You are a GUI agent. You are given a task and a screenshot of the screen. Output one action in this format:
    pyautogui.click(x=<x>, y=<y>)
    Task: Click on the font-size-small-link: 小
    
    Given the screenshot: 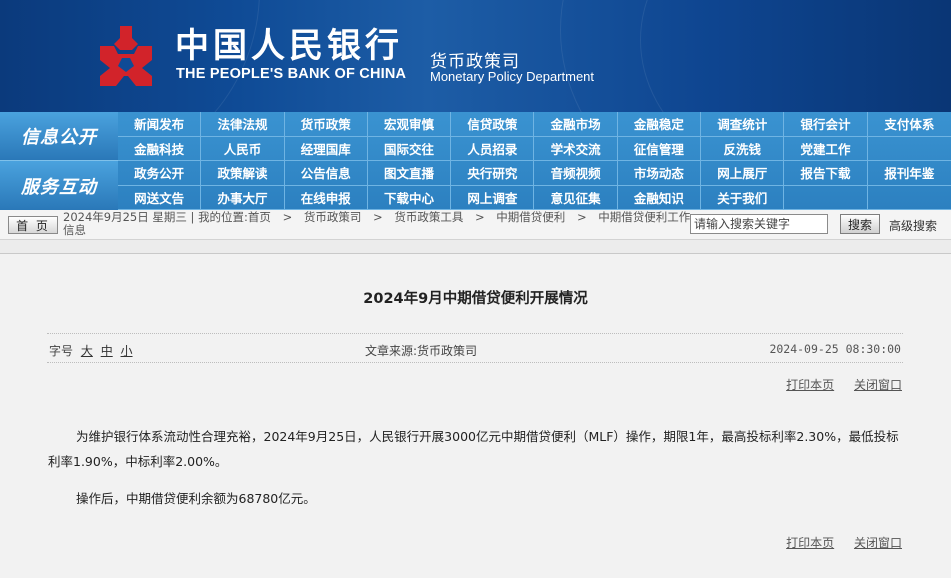 What is the action you would take?
    pyautogui.click(x=127, y=351)
    